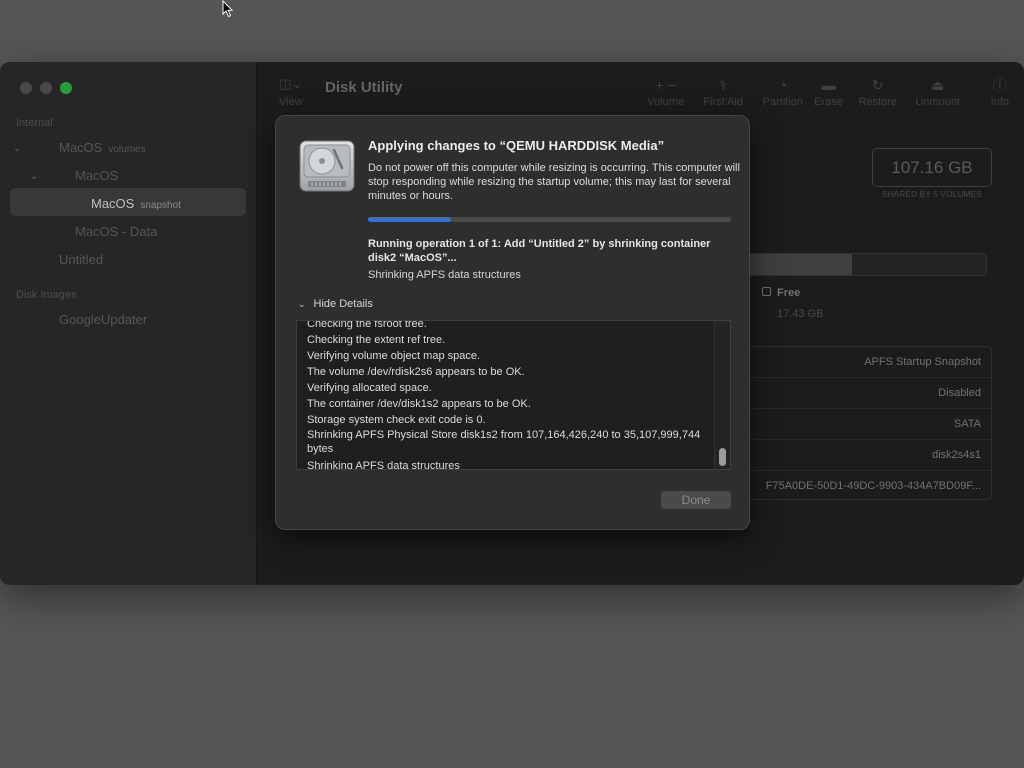 This screenshot has height=768, width=1024. I want to click on log-line: Storage system check exit code is 0., so click(396, 420).